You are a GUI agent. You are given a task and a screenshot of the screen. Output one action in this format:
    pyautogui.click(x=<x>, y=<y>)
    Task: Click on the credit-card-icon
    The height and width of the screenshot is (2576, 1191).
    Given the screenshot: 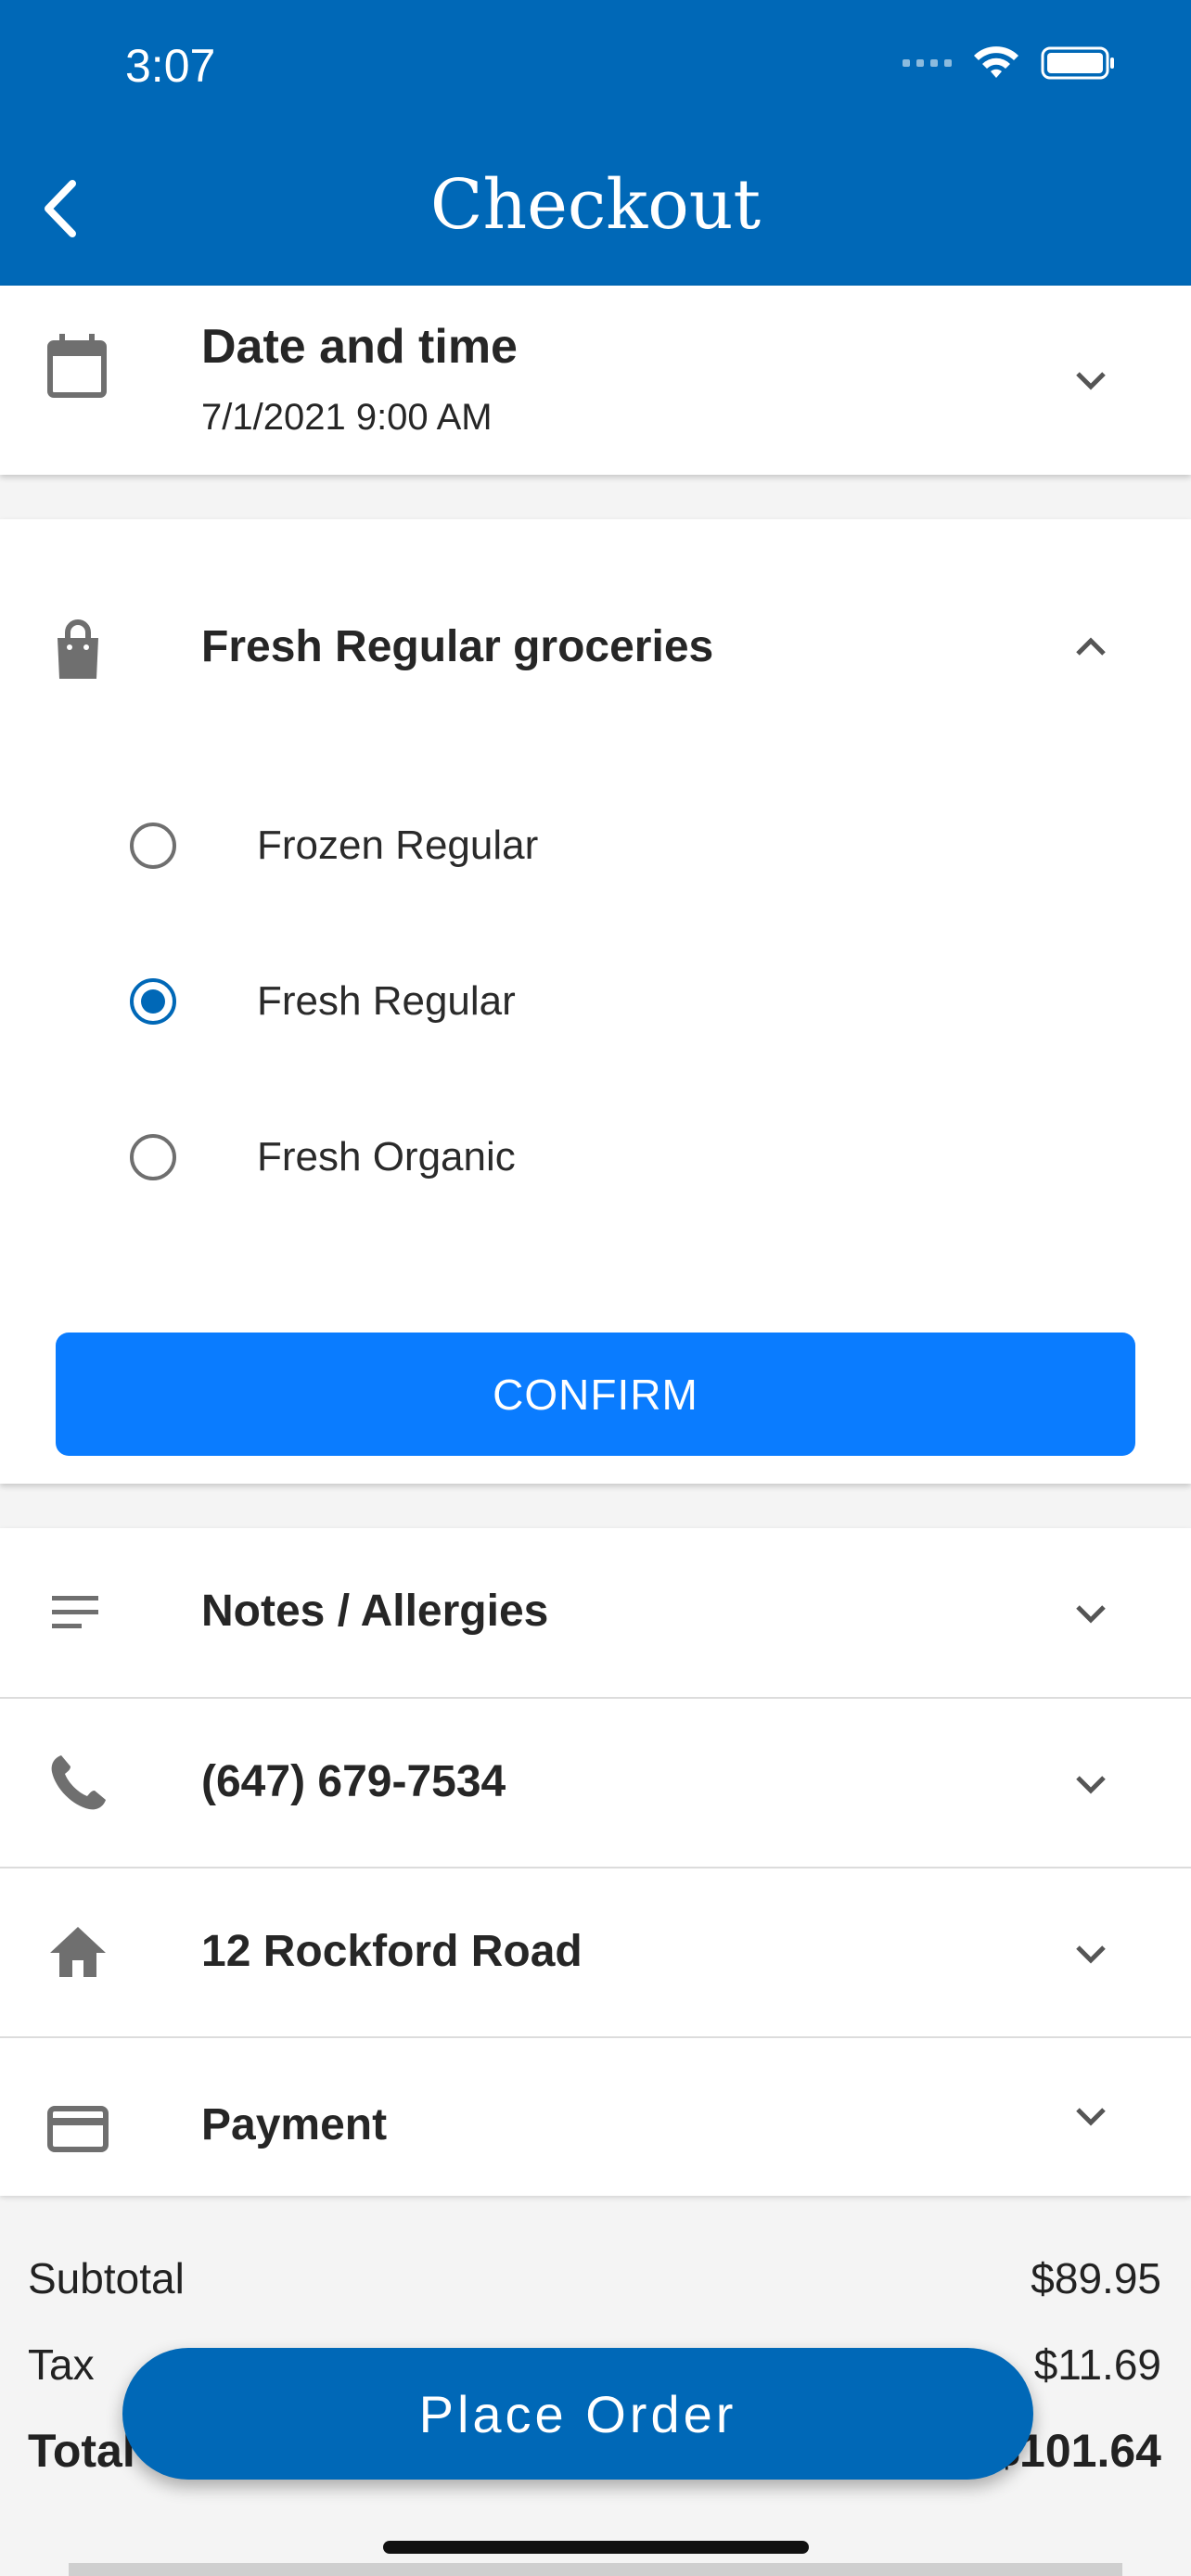 What is the action you would take?
    pyautogui.click(x=78, y=2129)
    